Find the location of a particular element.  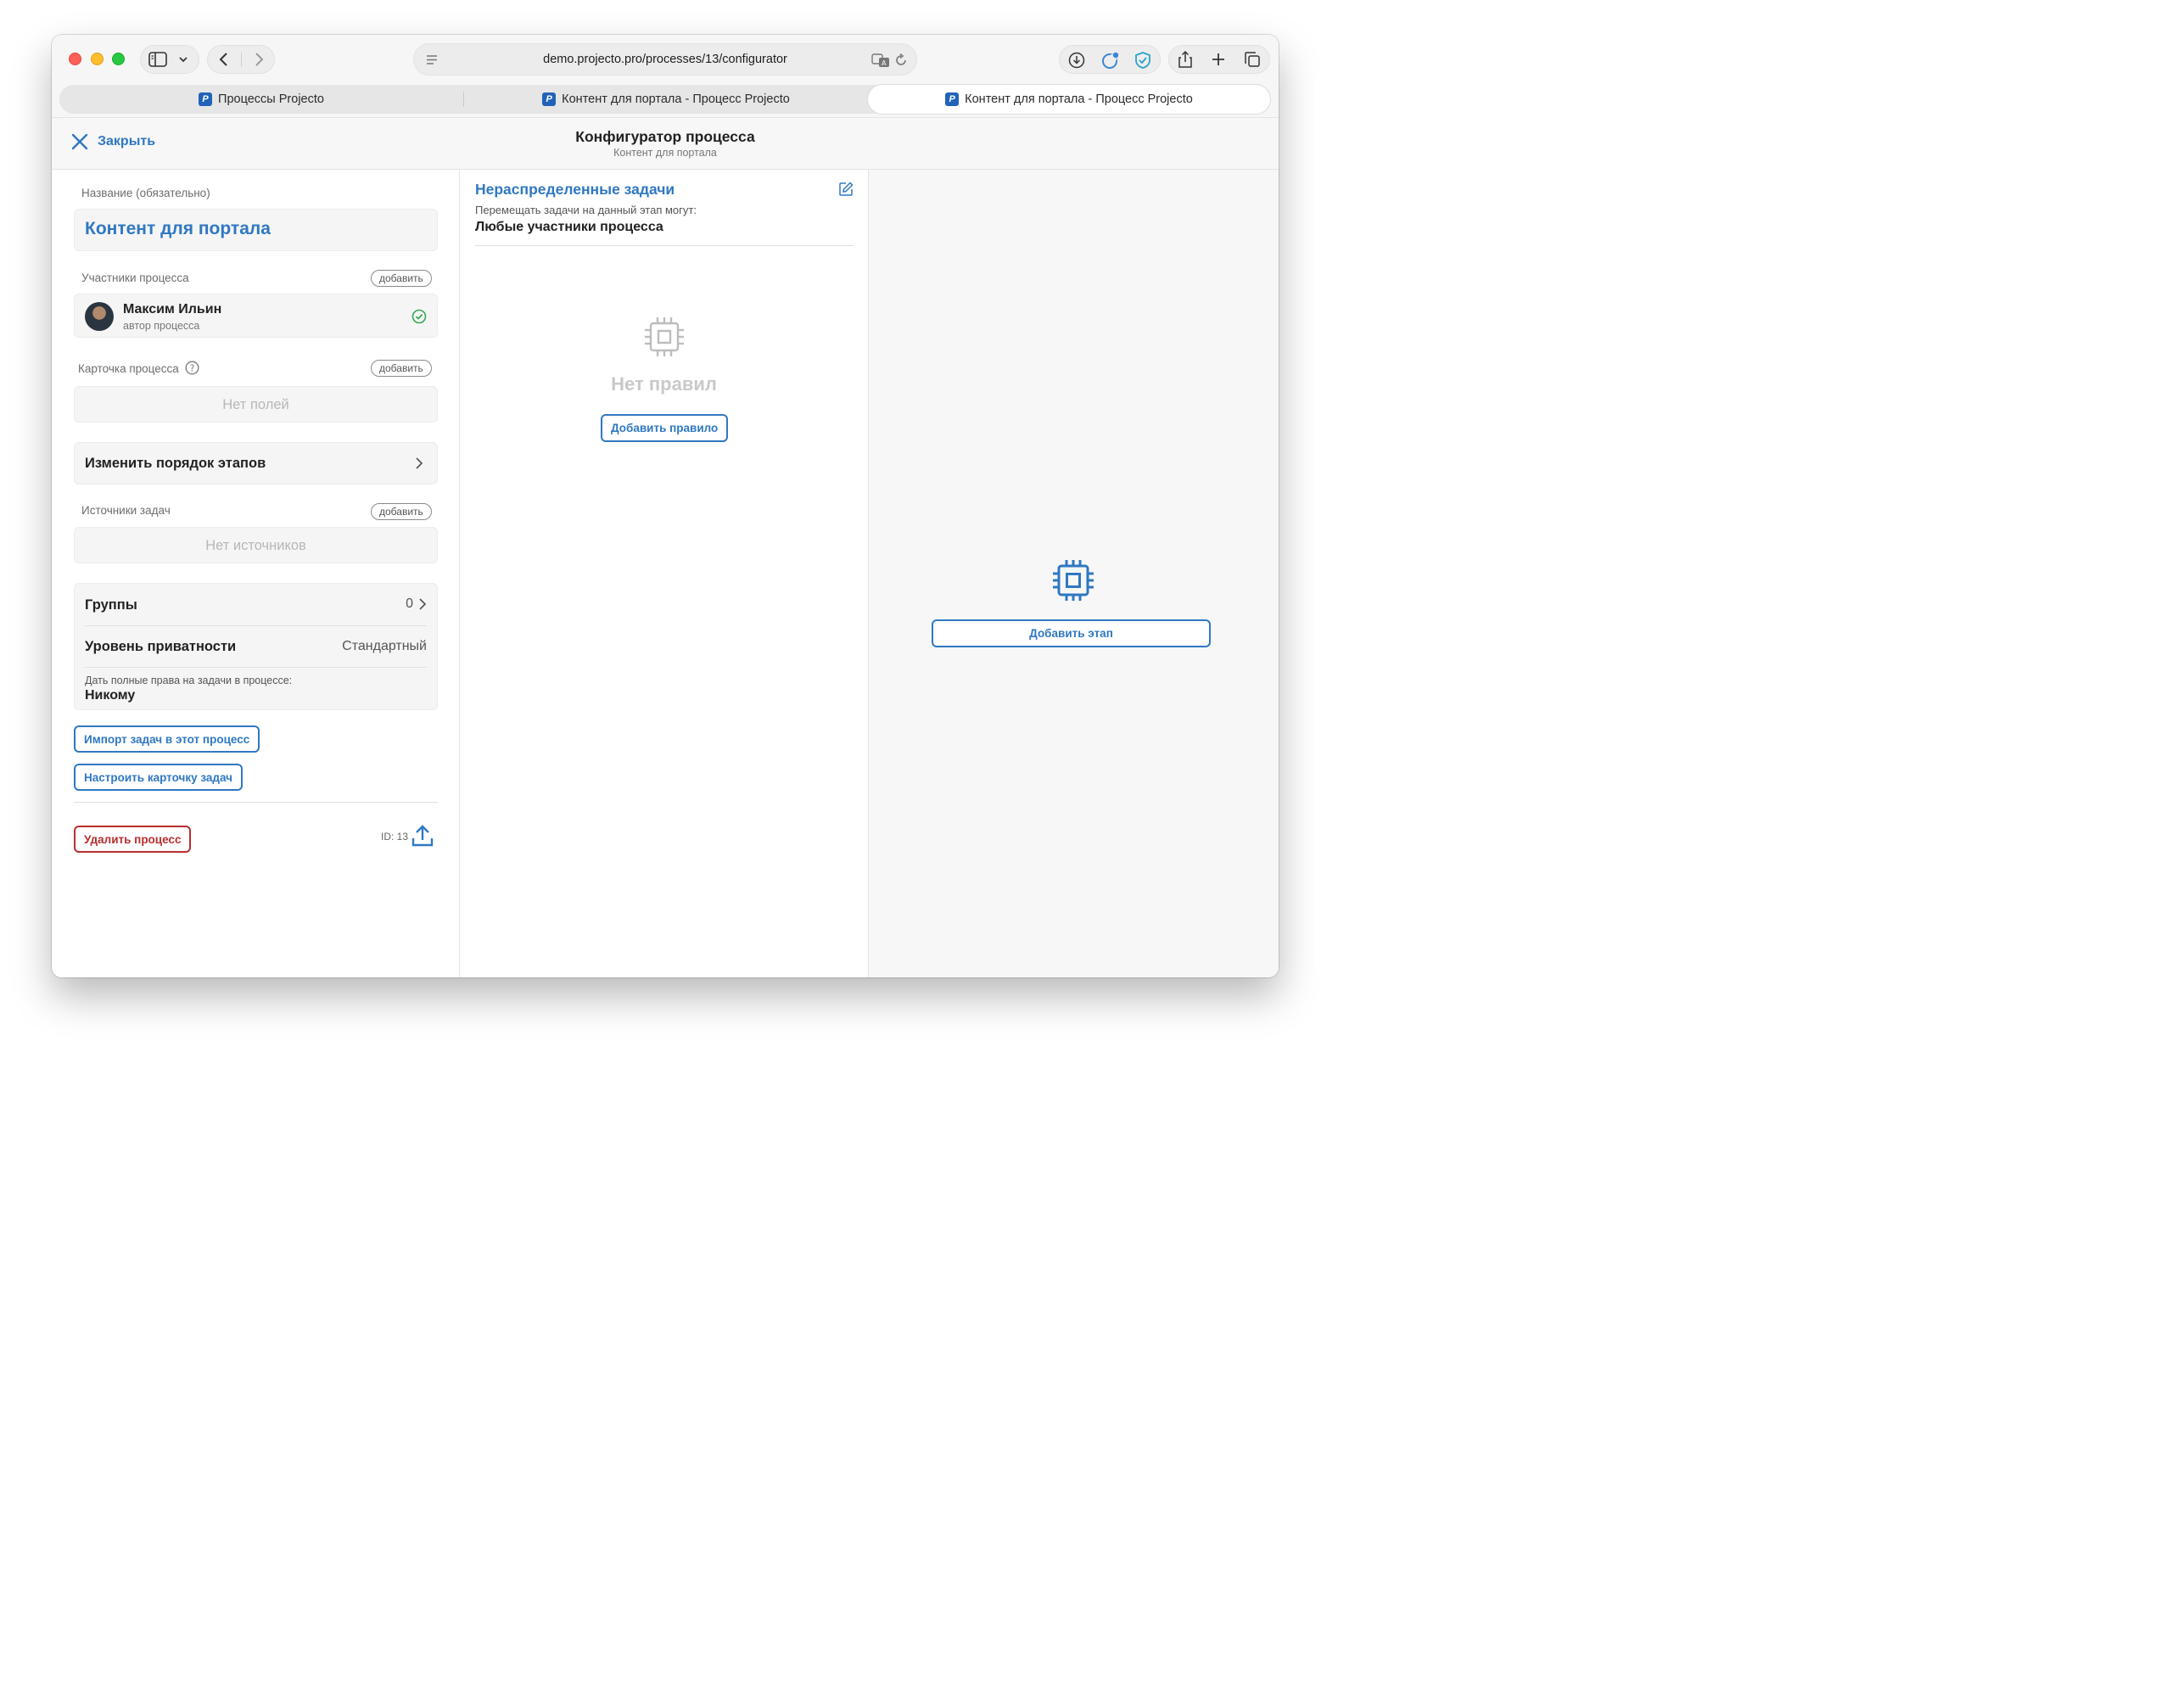

edit-icon is located at coordinates (846, 189).